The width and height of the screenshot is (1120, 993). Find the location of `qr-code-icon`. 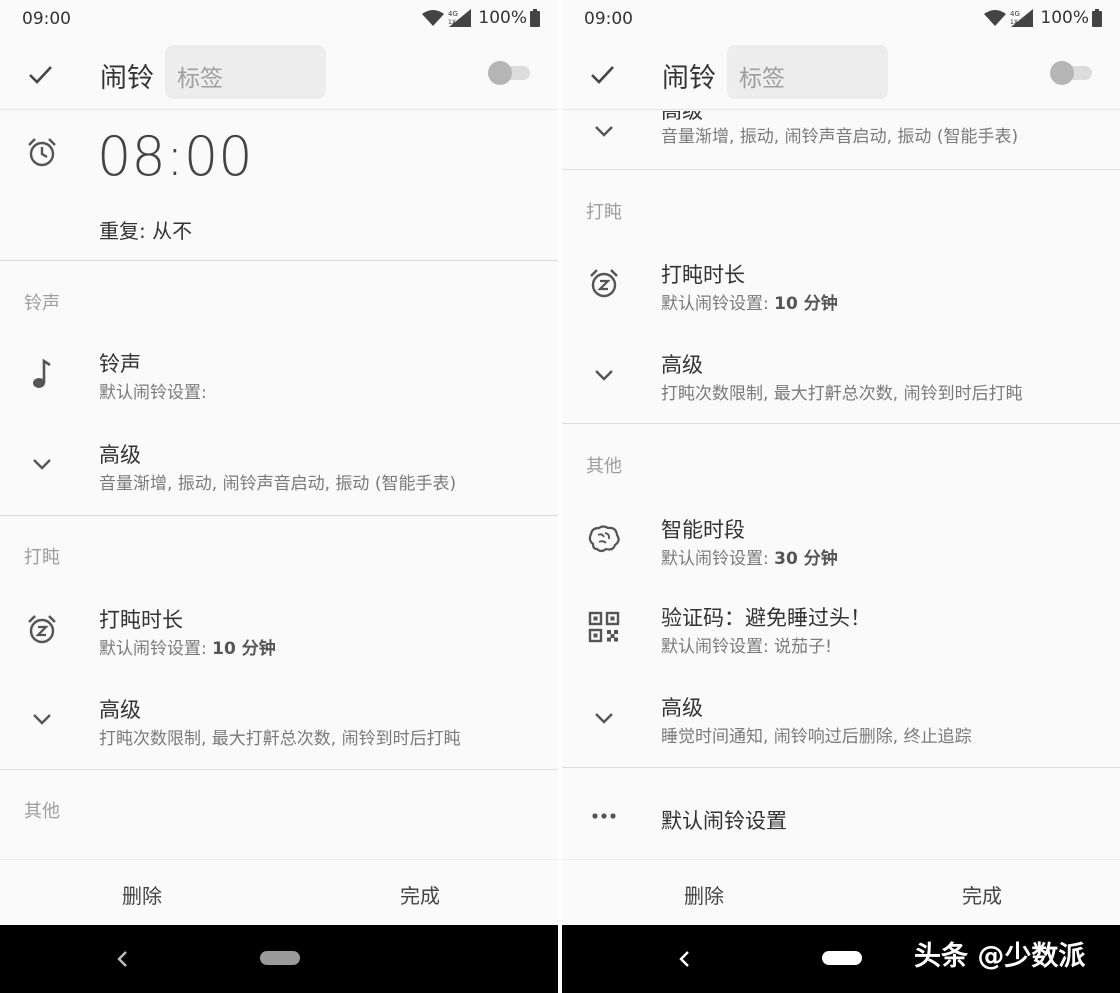

qr-code-icon is located at coordinates (604, 627).